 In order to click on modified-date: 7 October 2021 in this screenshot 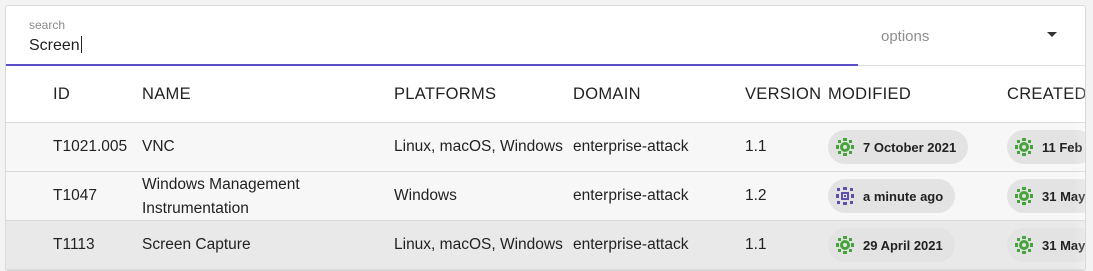, I will do `click(910, 147)`.